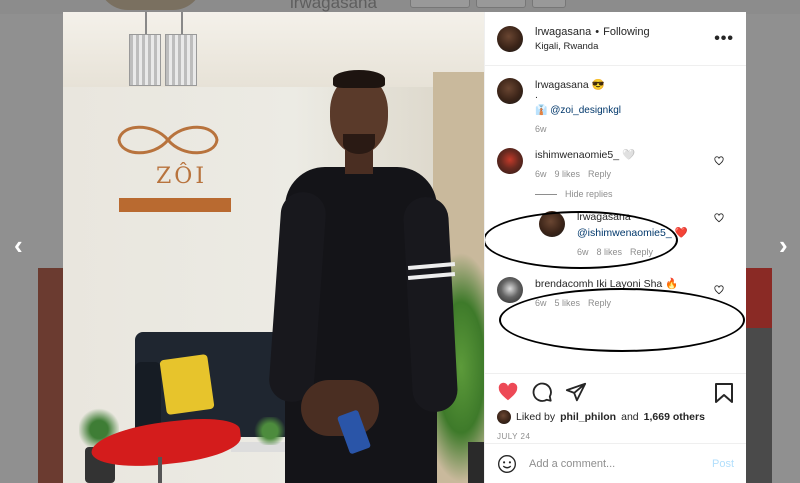  Describe the element at coordinates (724, 393) in the screenshot. I see `save-bookmark-icon` at that location.